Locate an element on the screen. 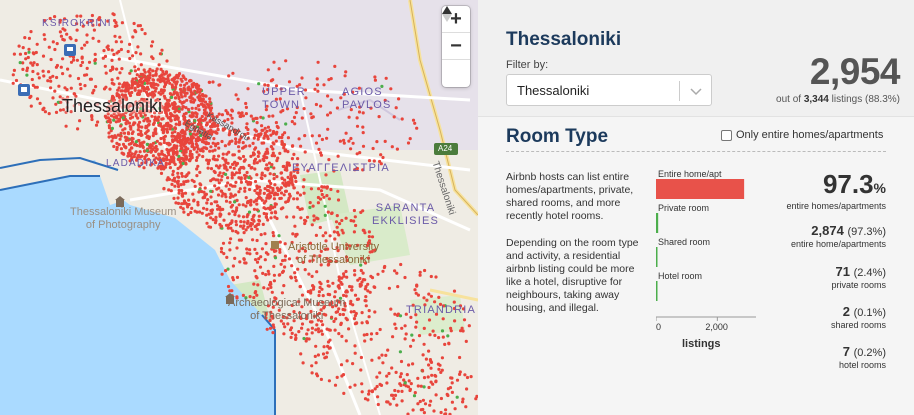 Image resolution: width=914 pixels, height=415 pixels. category-label: Private room is located at coordinates (683, 208).